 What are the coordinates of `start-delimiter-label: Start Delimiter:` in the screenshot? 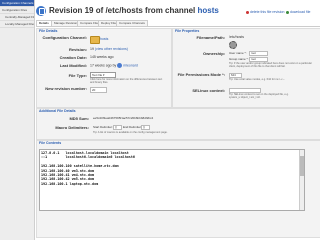 It's located at (103, 127).